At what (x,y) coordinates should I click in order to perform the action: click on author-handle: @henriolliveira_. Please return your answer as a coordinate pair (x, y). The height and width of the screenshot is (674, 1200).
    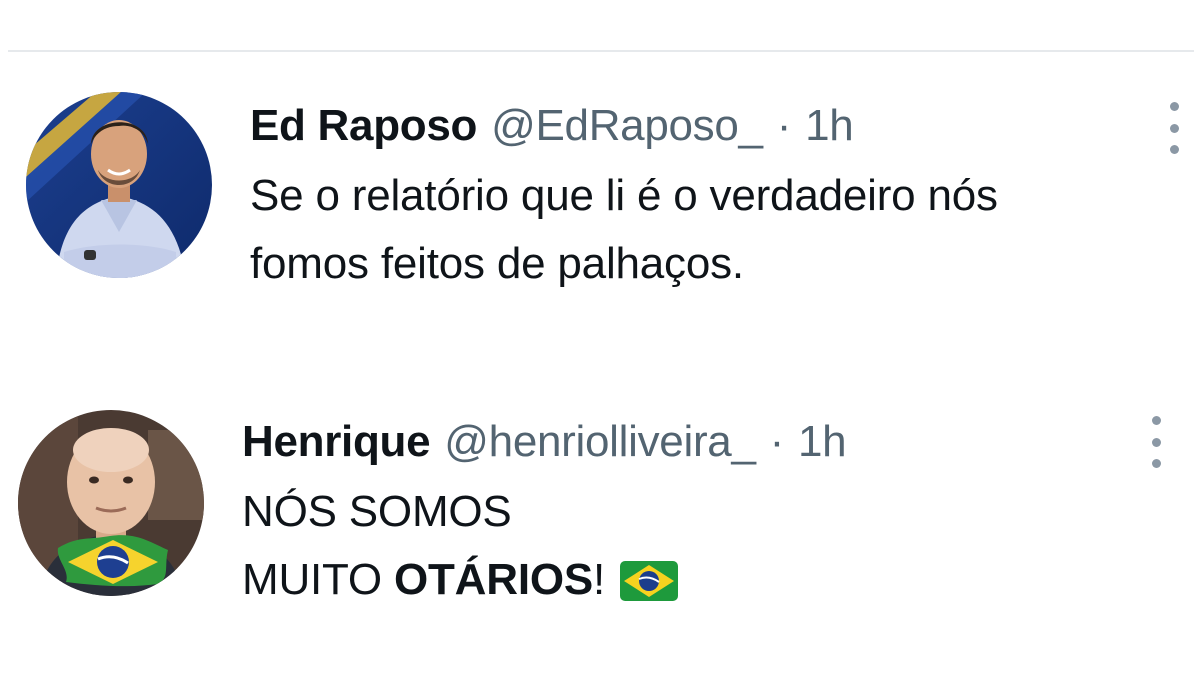
    Looking at the image, I should click on (600, 442).